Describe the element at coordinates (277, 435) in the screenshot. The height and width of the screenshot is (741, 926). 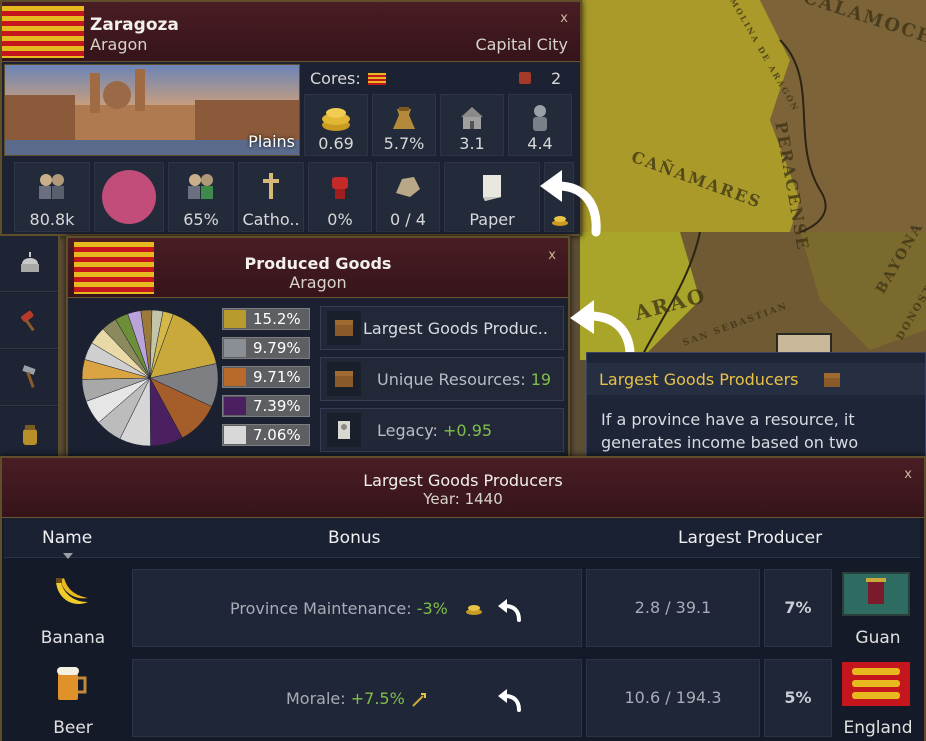
I see `goods-share-value: 7.06%` at that location.